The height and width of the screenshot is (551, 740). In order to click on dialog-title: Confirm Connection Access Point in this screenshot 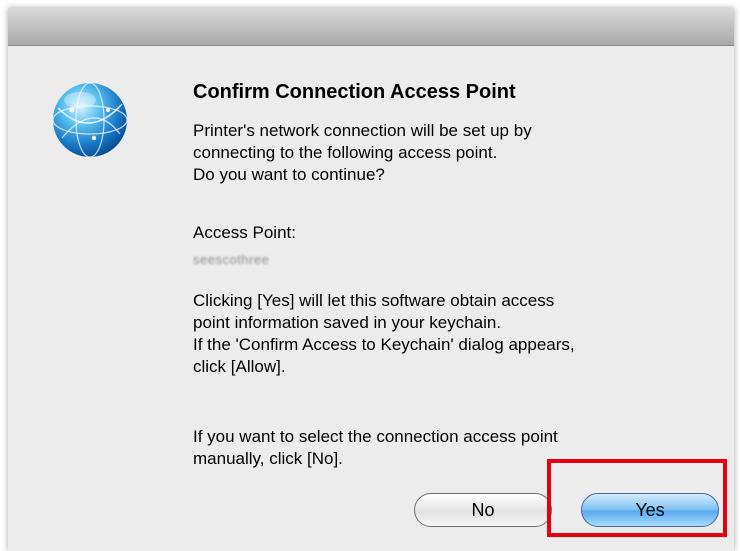, I will do `click(354, 92)`.